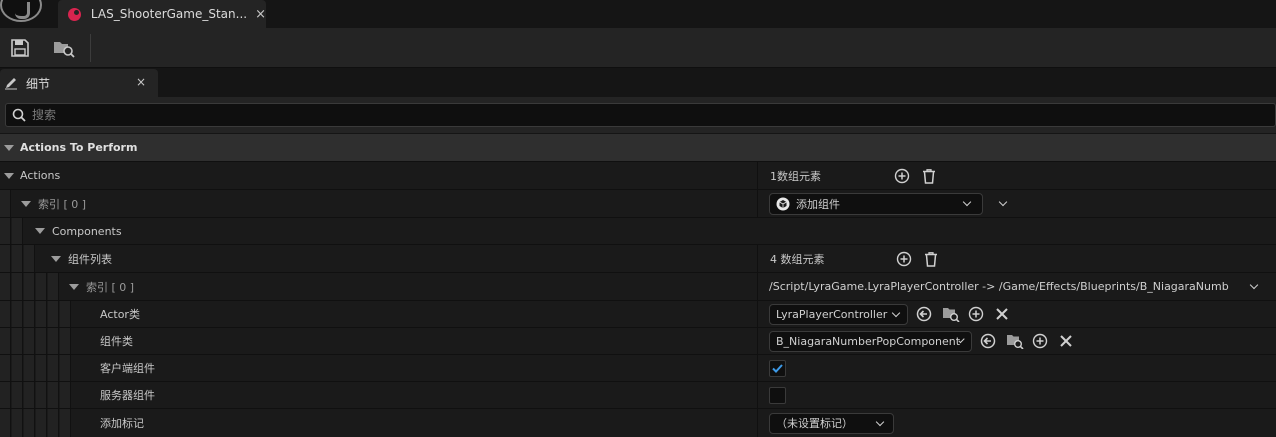  Describe the element at coordinates (838, 314) in the screenshot. I see `actor-class-combo: LyraPlayerController` at that location.